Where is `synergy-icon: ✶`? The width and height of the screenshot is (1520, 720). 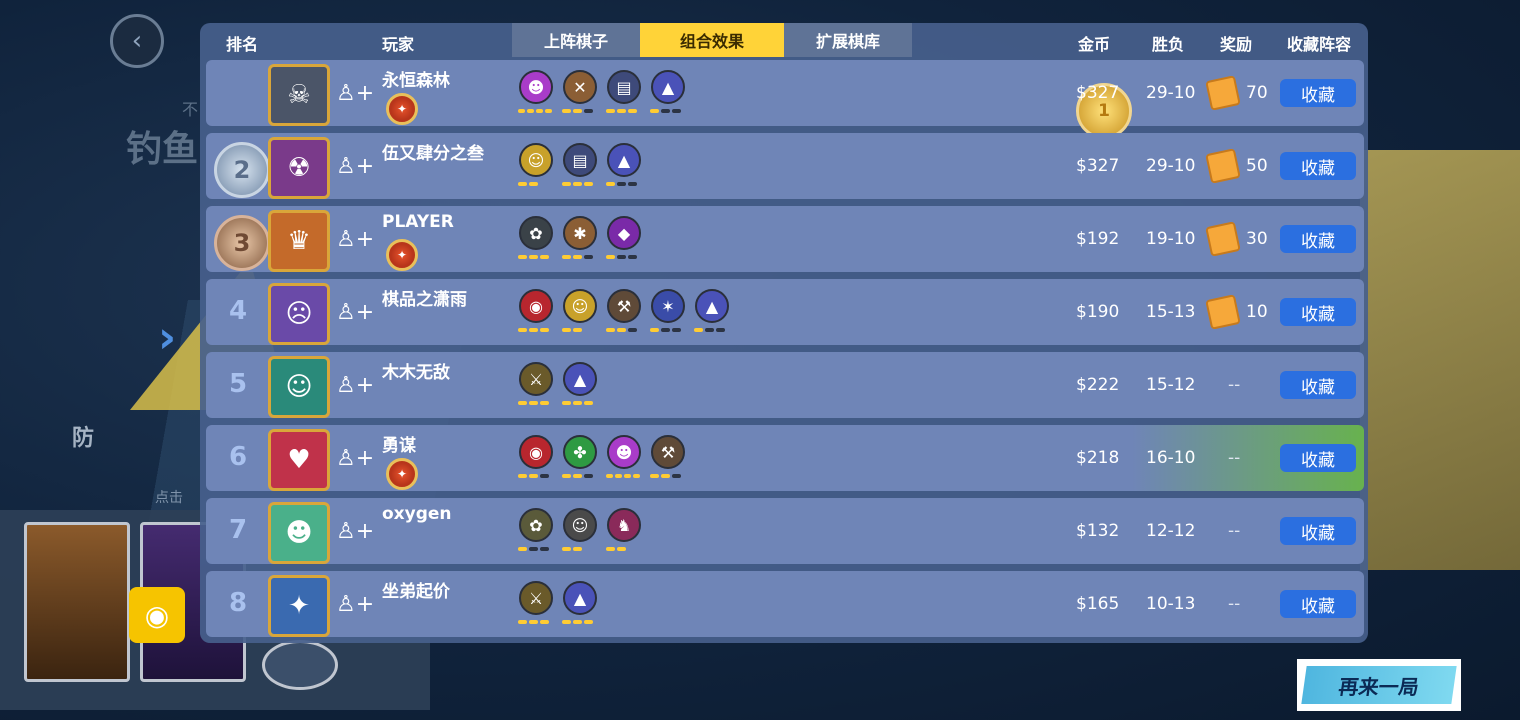
synergy-icon: ✶ is located at coordinates (666, 312).